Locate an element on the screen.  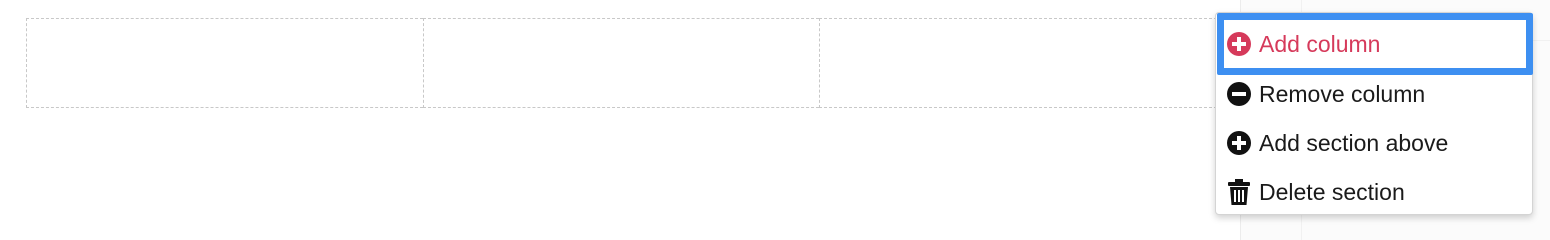
add-section-above-menu-item: Add section above is located at coordinates (1376, 143).